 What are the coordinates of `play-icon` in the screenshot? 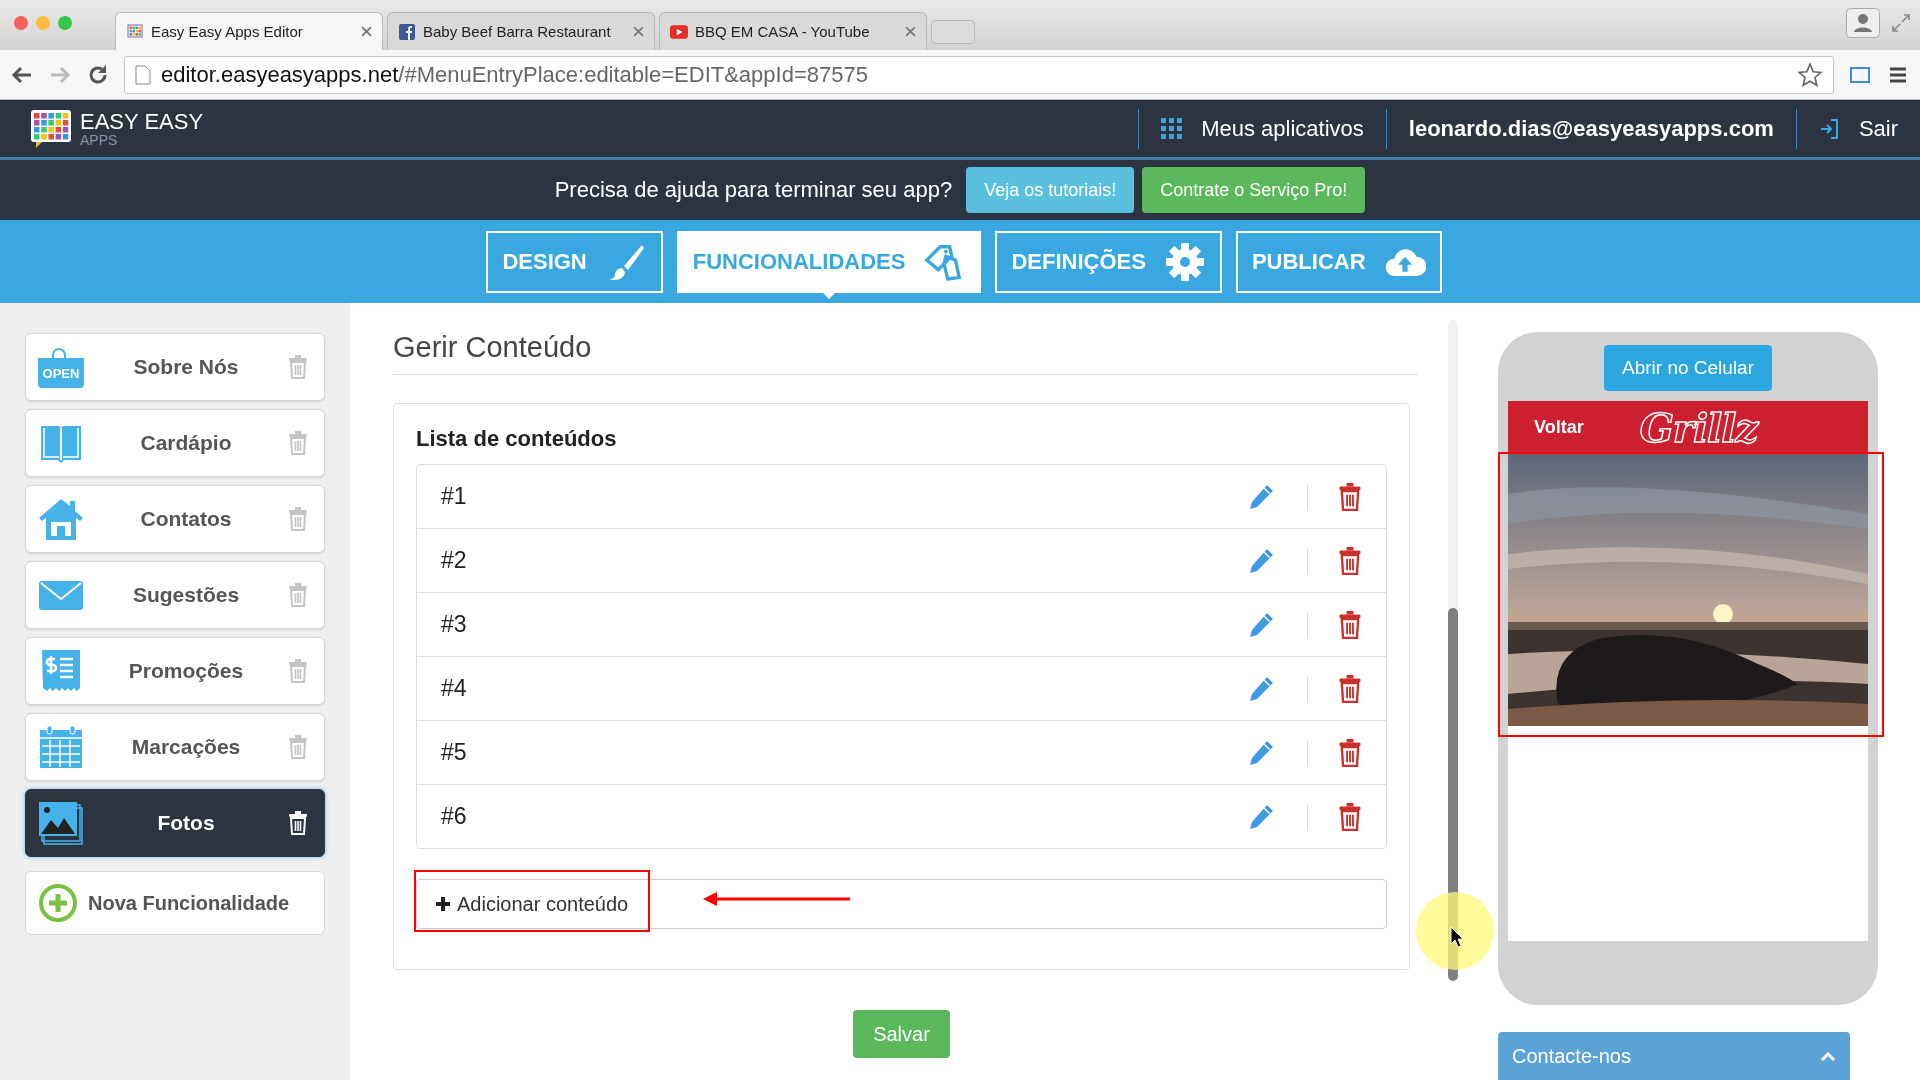 It's located at (679, 31).